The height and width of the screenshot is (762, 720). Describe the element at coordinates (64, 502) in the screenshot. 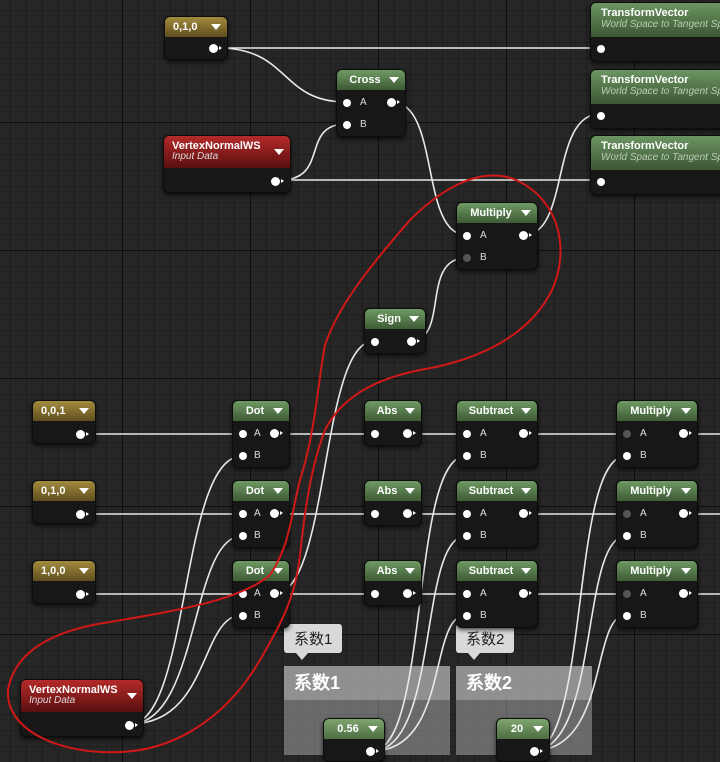

I see `constant-node-010: 0,1,0` at that location.